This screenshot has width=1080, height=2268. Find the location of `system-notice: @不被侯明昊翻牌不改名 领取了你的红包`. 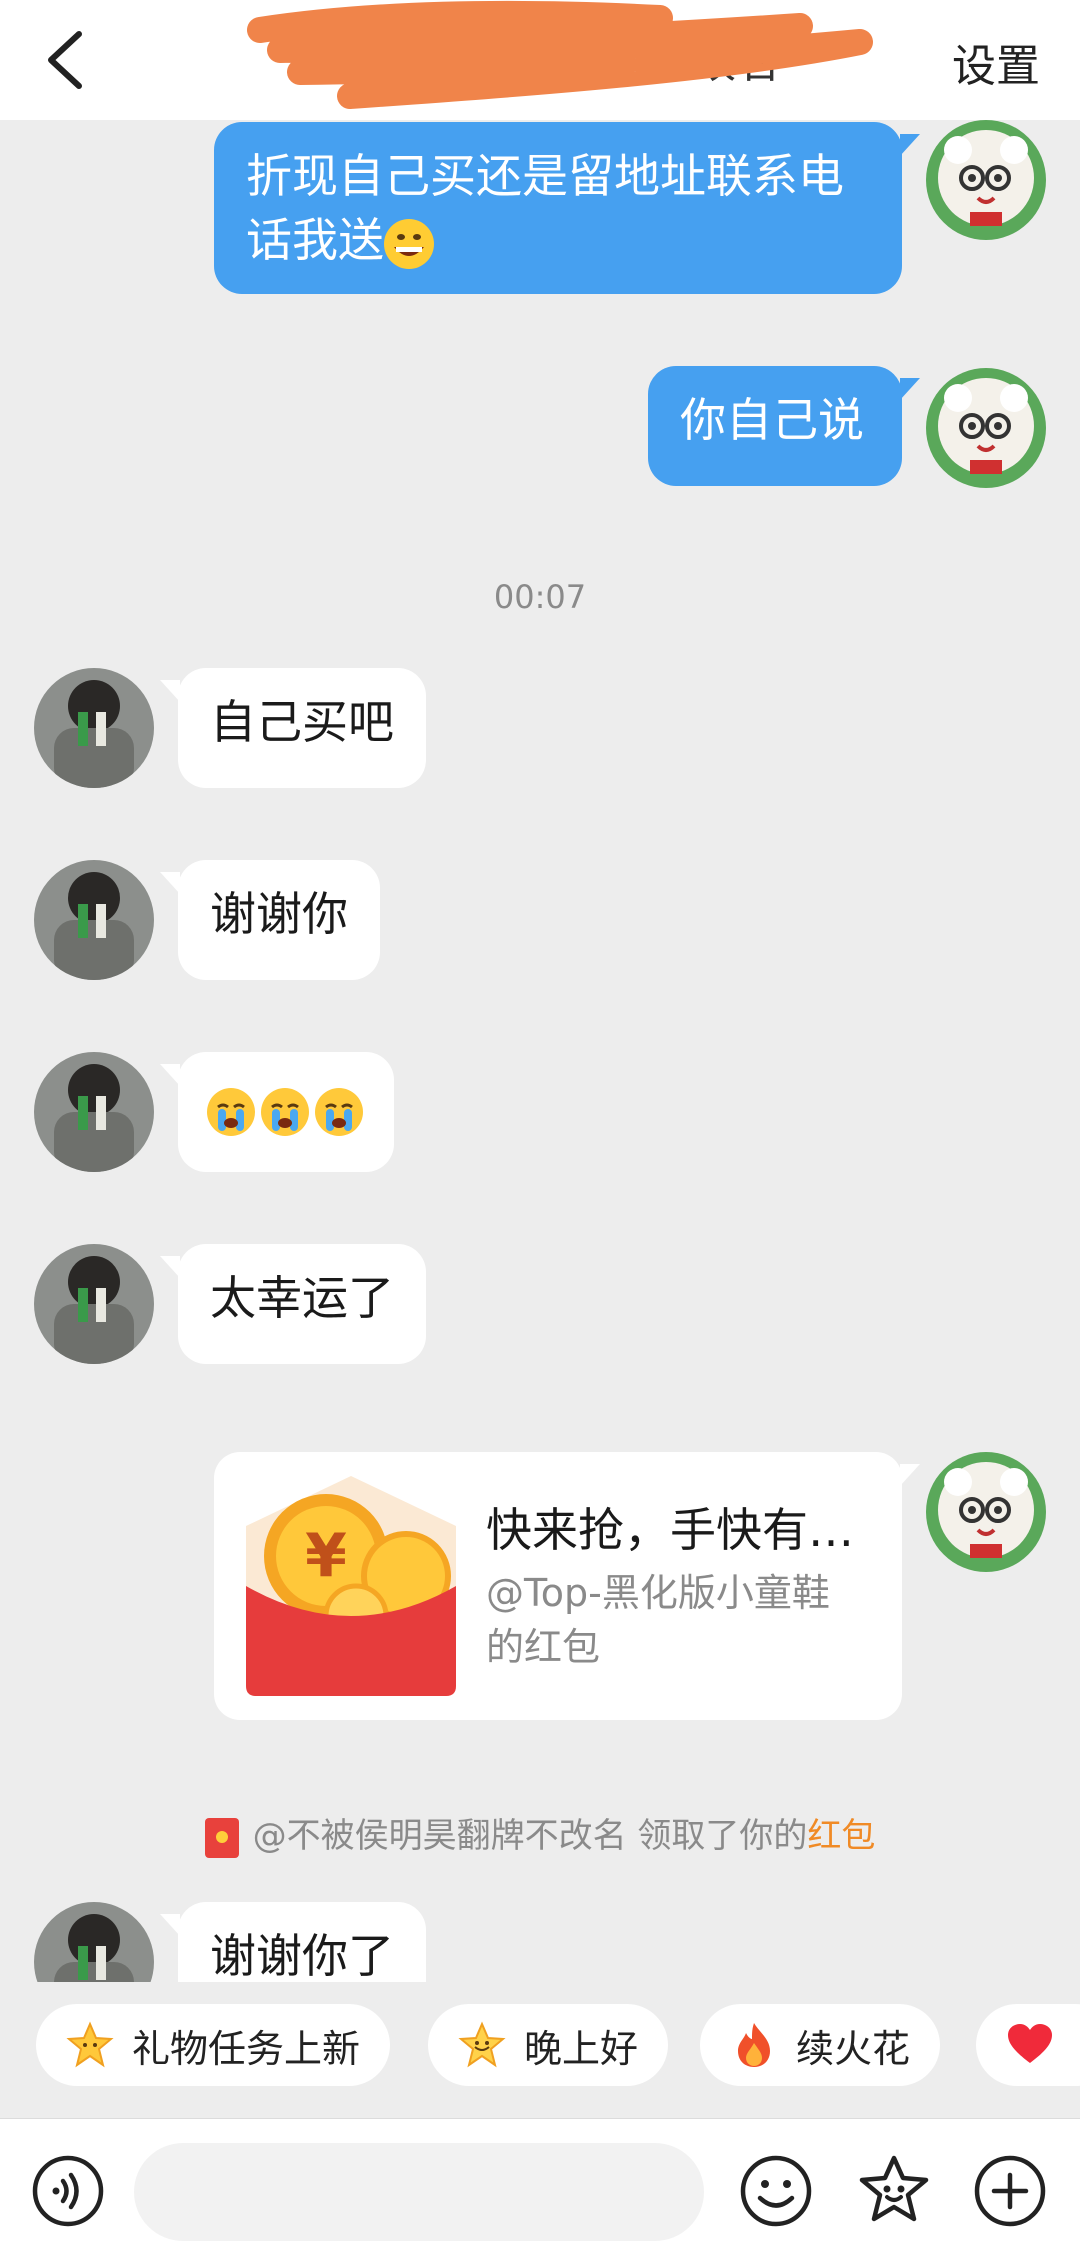

system-notice: @不被侯明昊翻牌不改名 领取了你的红包 is located at coordinates (540, 1833).